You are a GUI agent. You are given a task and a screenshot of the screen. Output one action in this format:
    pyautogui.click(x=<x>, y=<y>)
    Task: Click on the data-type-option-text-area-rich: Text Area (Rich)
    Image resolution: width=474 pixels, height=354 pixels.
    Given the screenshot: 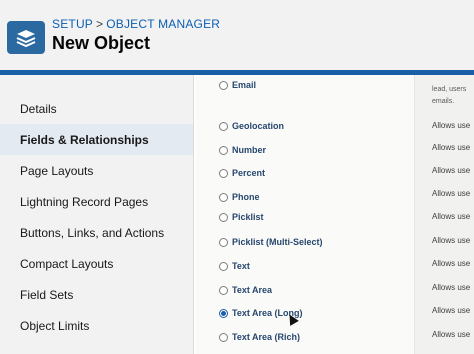 What is the action you would take?
    pyautogui.click(x=259, y=337)
    